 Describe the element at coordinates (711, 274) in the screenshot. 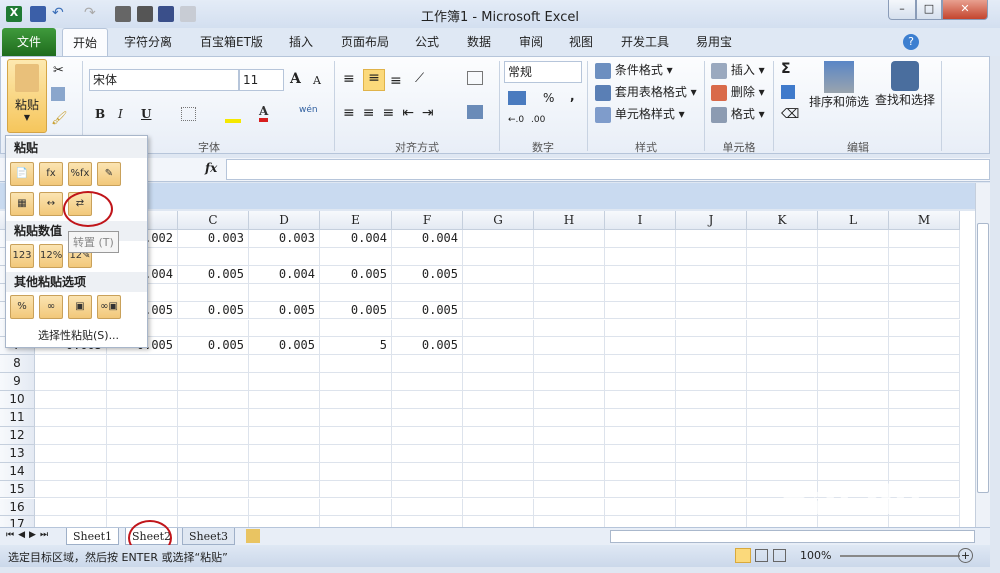

I see `cell-J3` at that location.